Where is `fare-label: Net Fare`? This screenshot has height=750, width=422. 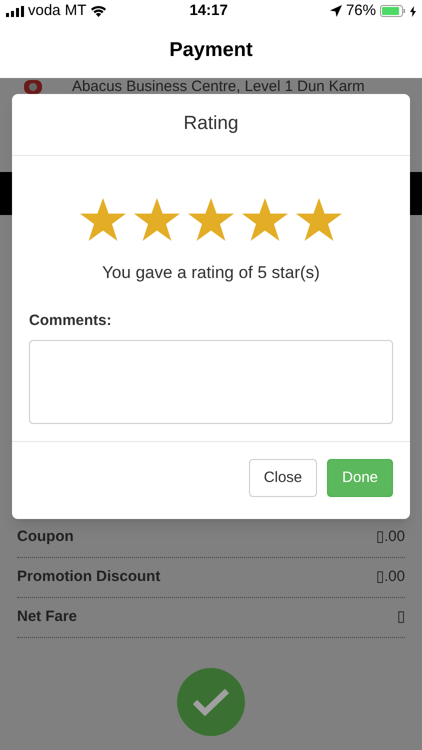
fare-label: Net Fare is located at coordinates (47, 617).